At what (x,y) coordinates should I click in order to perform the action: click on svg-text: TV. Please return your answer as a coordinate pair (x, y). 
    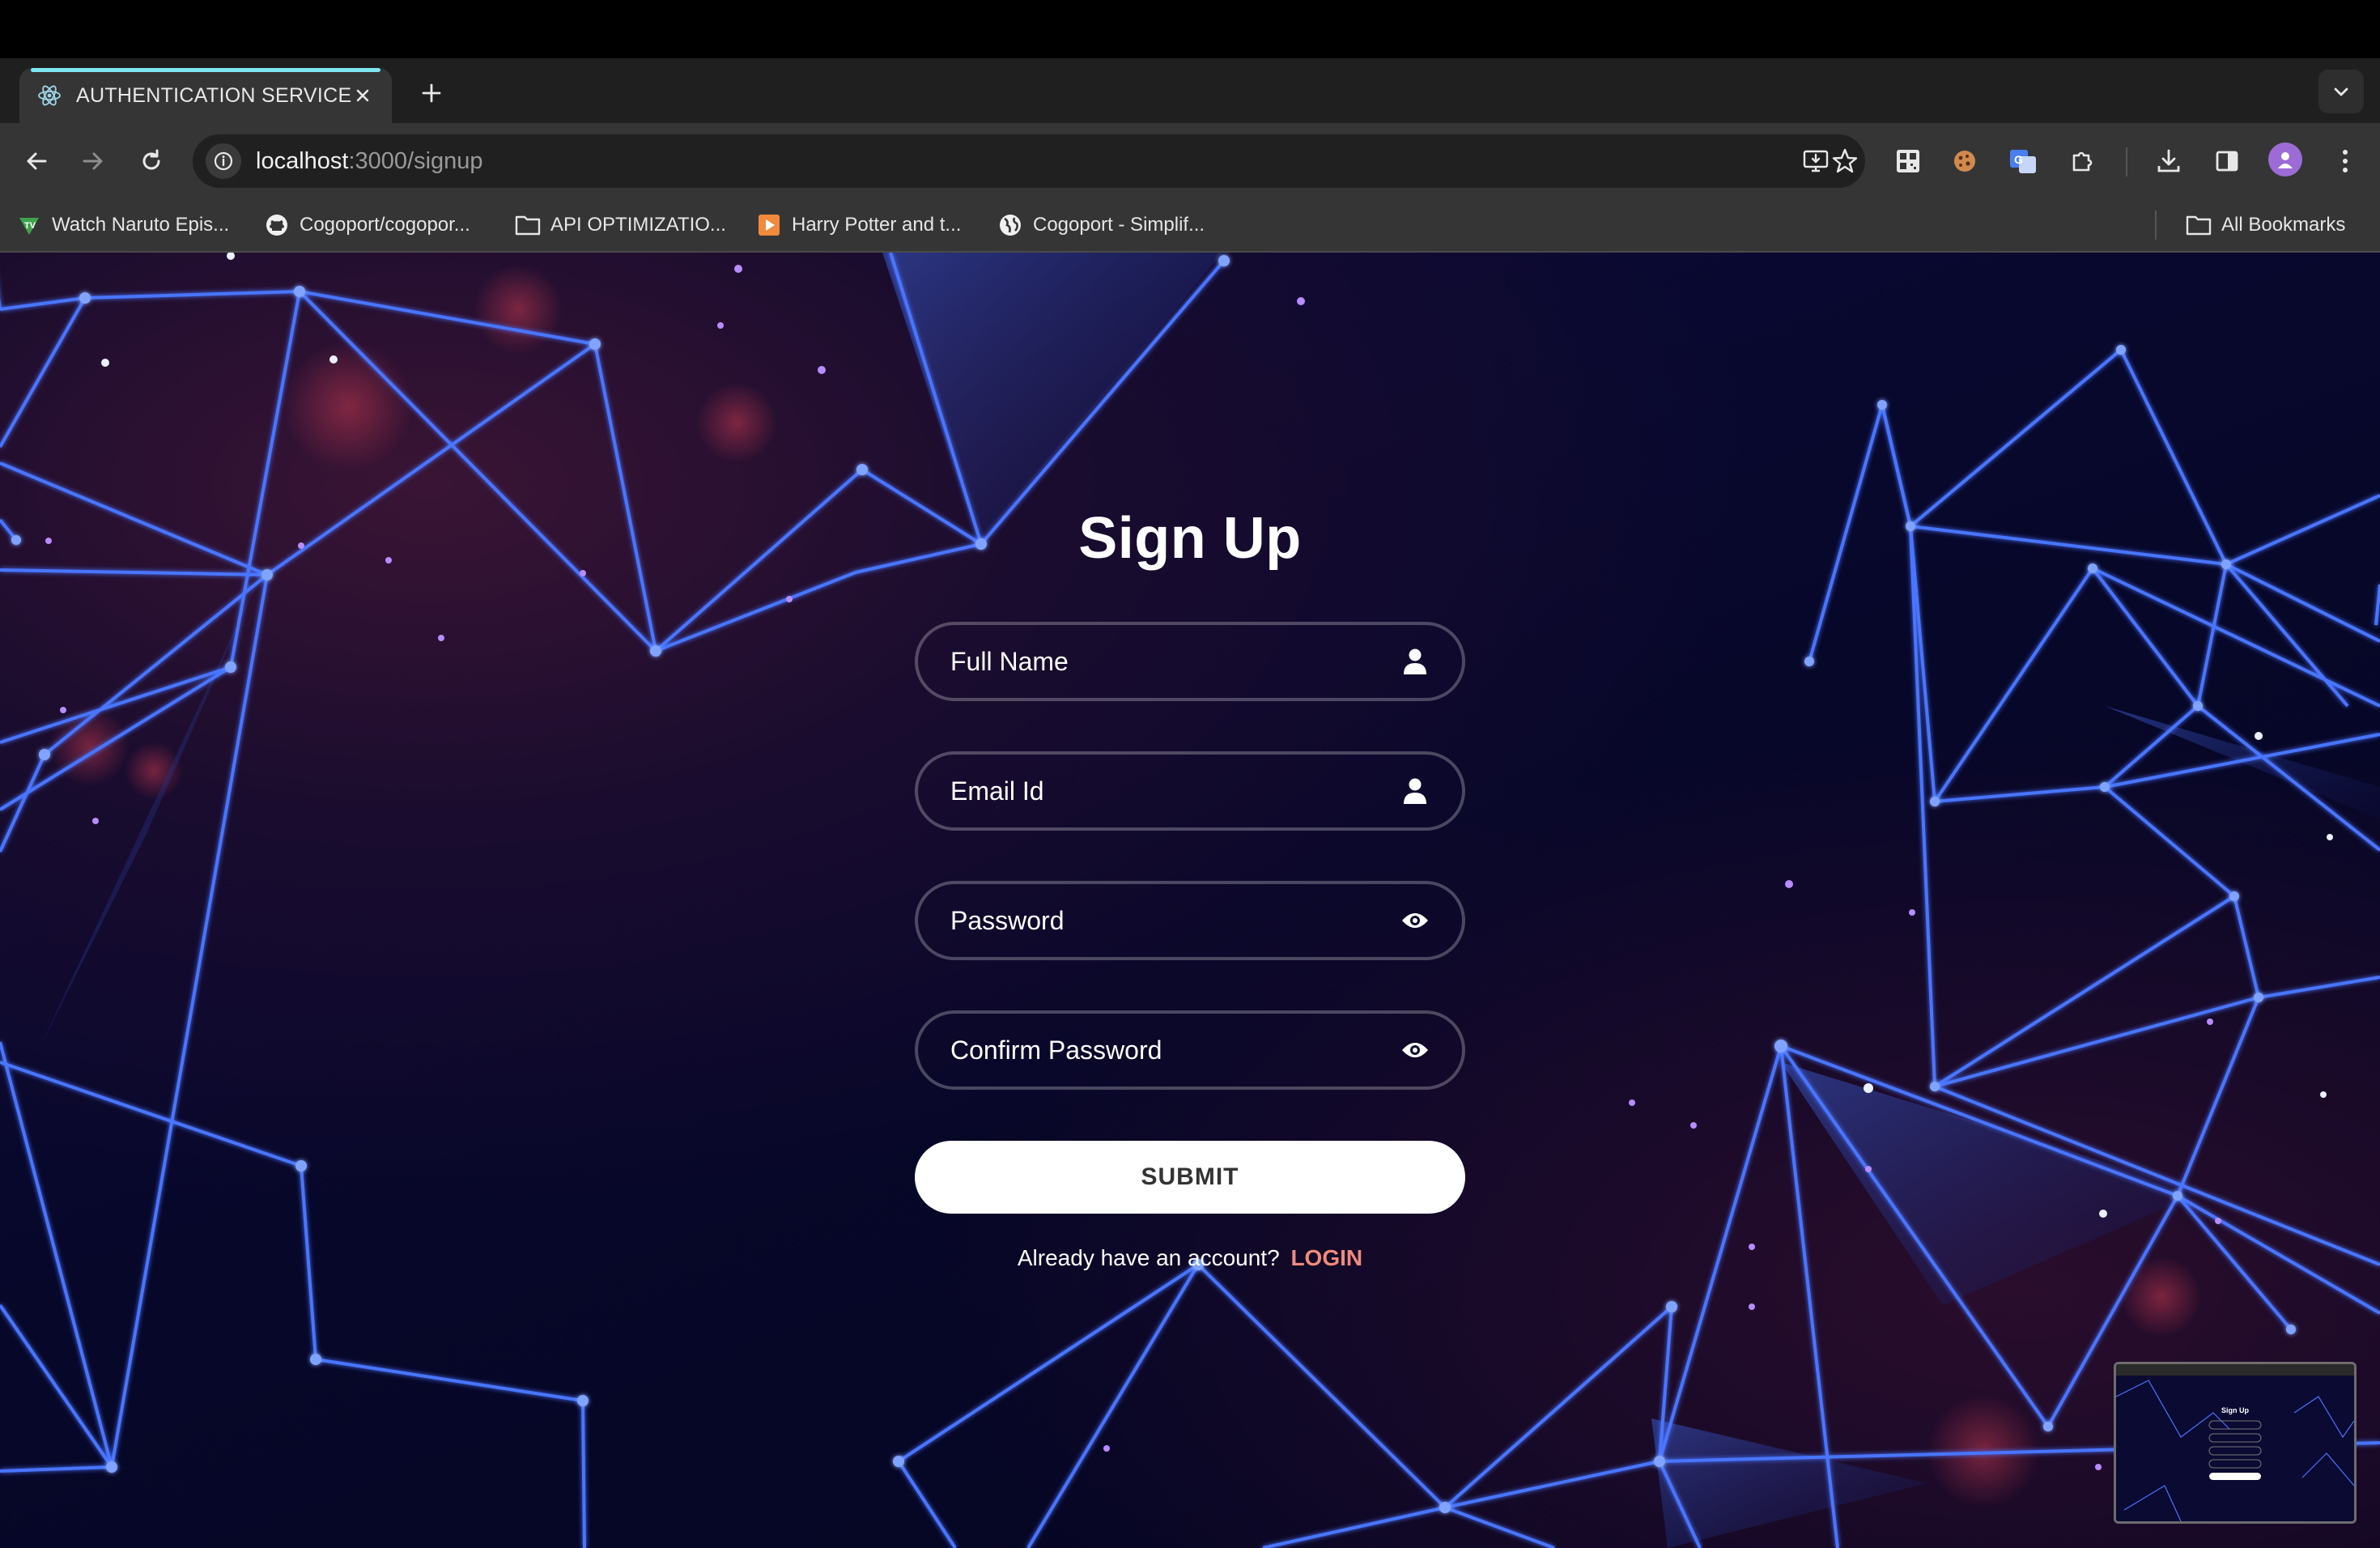
    Looking at the image, I should click on (30, 226).